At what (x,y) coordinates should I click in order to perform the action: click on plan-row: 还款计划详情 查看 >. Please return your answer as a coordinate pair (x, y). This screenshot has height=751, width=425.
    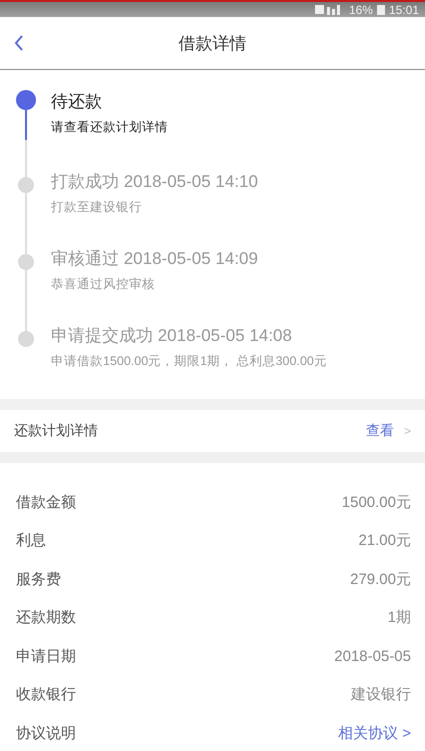
    Looking at the image, I should click on (212, 431).